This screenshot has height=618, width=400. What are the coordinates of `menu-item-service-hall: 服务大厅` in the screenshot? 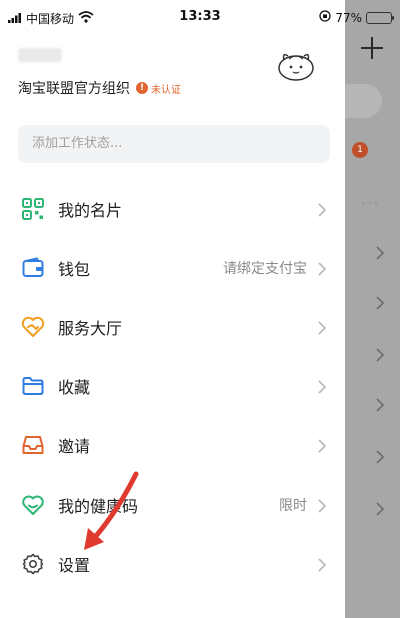 It's located at (172, 327).